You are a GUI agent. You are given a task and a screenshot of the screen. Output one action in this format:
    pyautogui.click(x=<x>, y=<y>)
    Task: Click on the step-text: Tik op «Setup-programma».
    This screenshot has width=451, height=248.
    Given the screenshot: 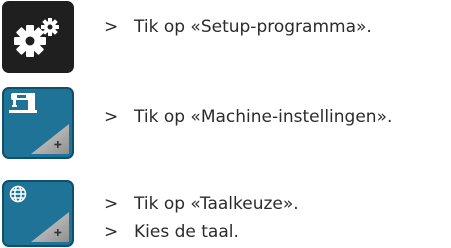 What is the action you would take?
    pyautogui.click(x=253, y=27)
    